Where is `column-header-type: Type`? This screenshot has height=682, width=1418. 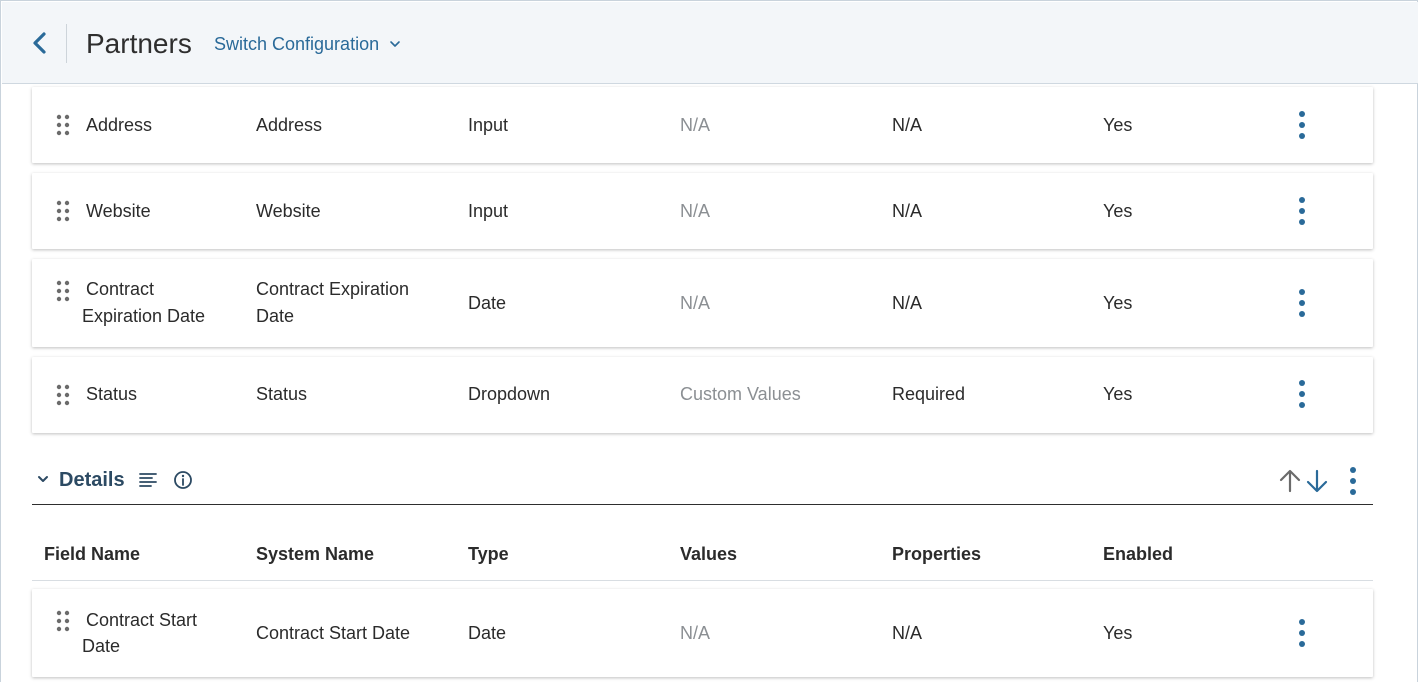 column-header-type: Type is located at coordinates (488, 554).